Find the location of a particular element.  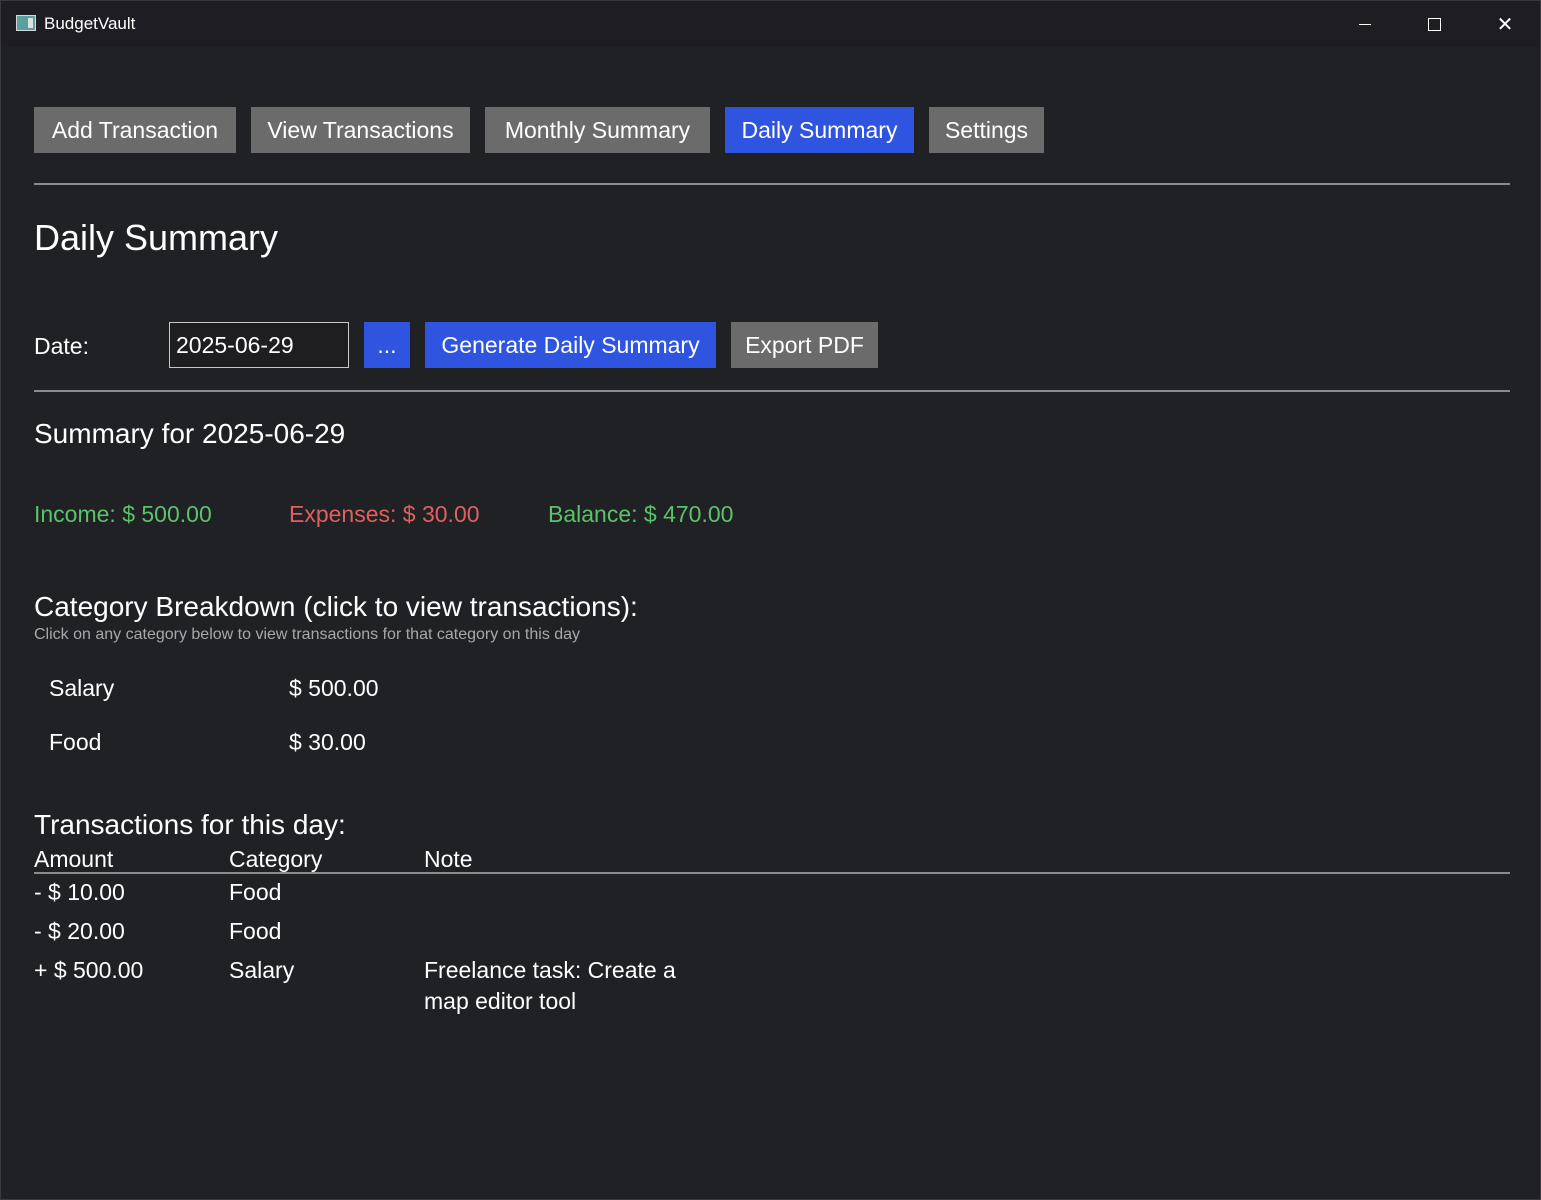

transaction-amount: - $ 20.00 is located at coordinates (79, 931).